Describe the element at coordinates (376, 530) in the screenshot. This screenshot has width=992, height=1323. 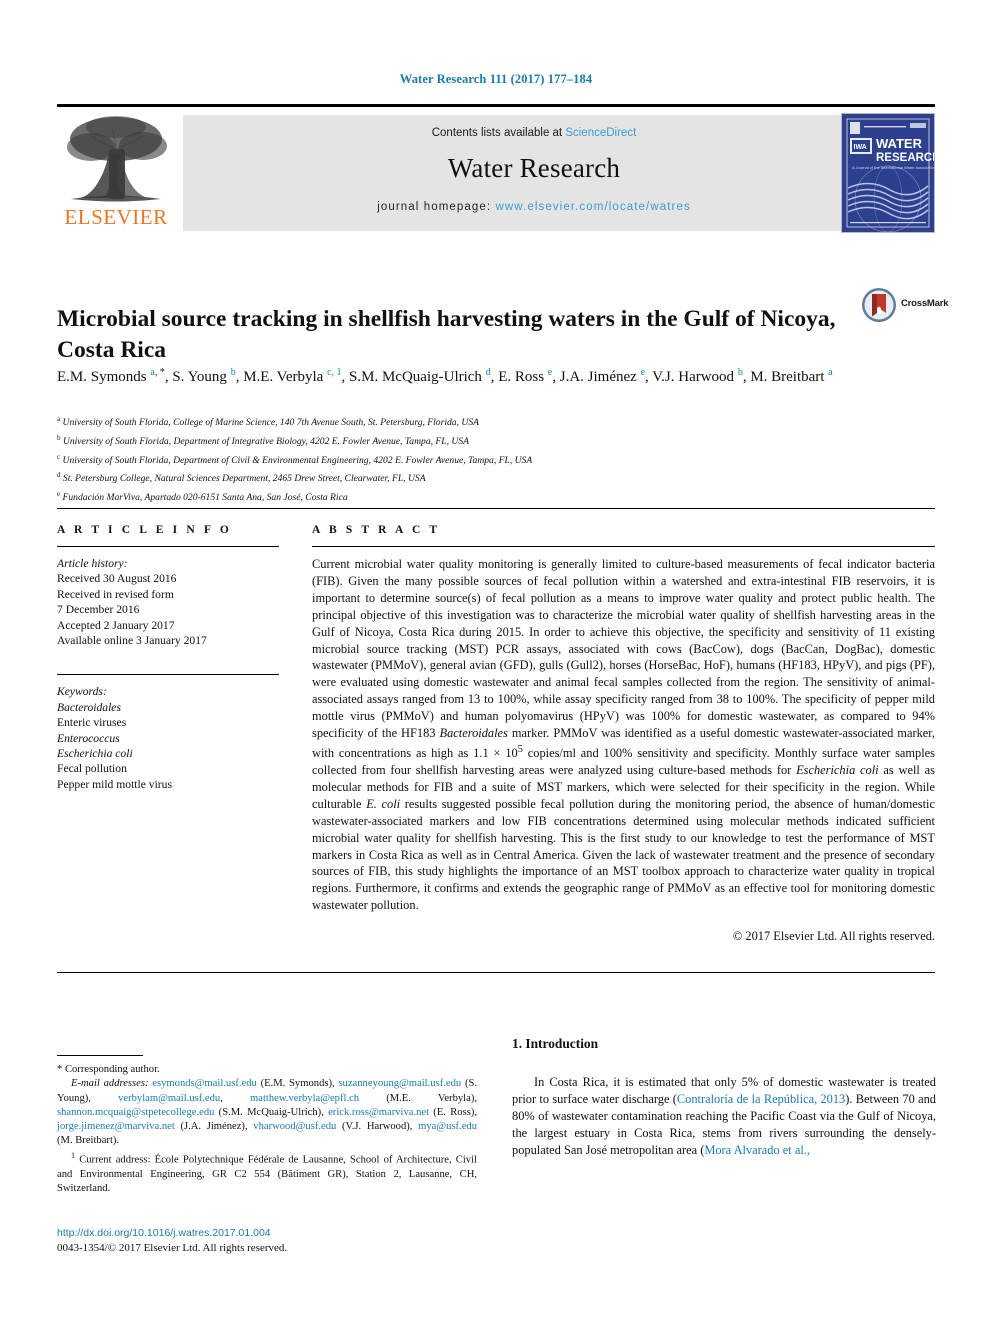
I see `abstract-heading: A B S T R A C T` at that location.